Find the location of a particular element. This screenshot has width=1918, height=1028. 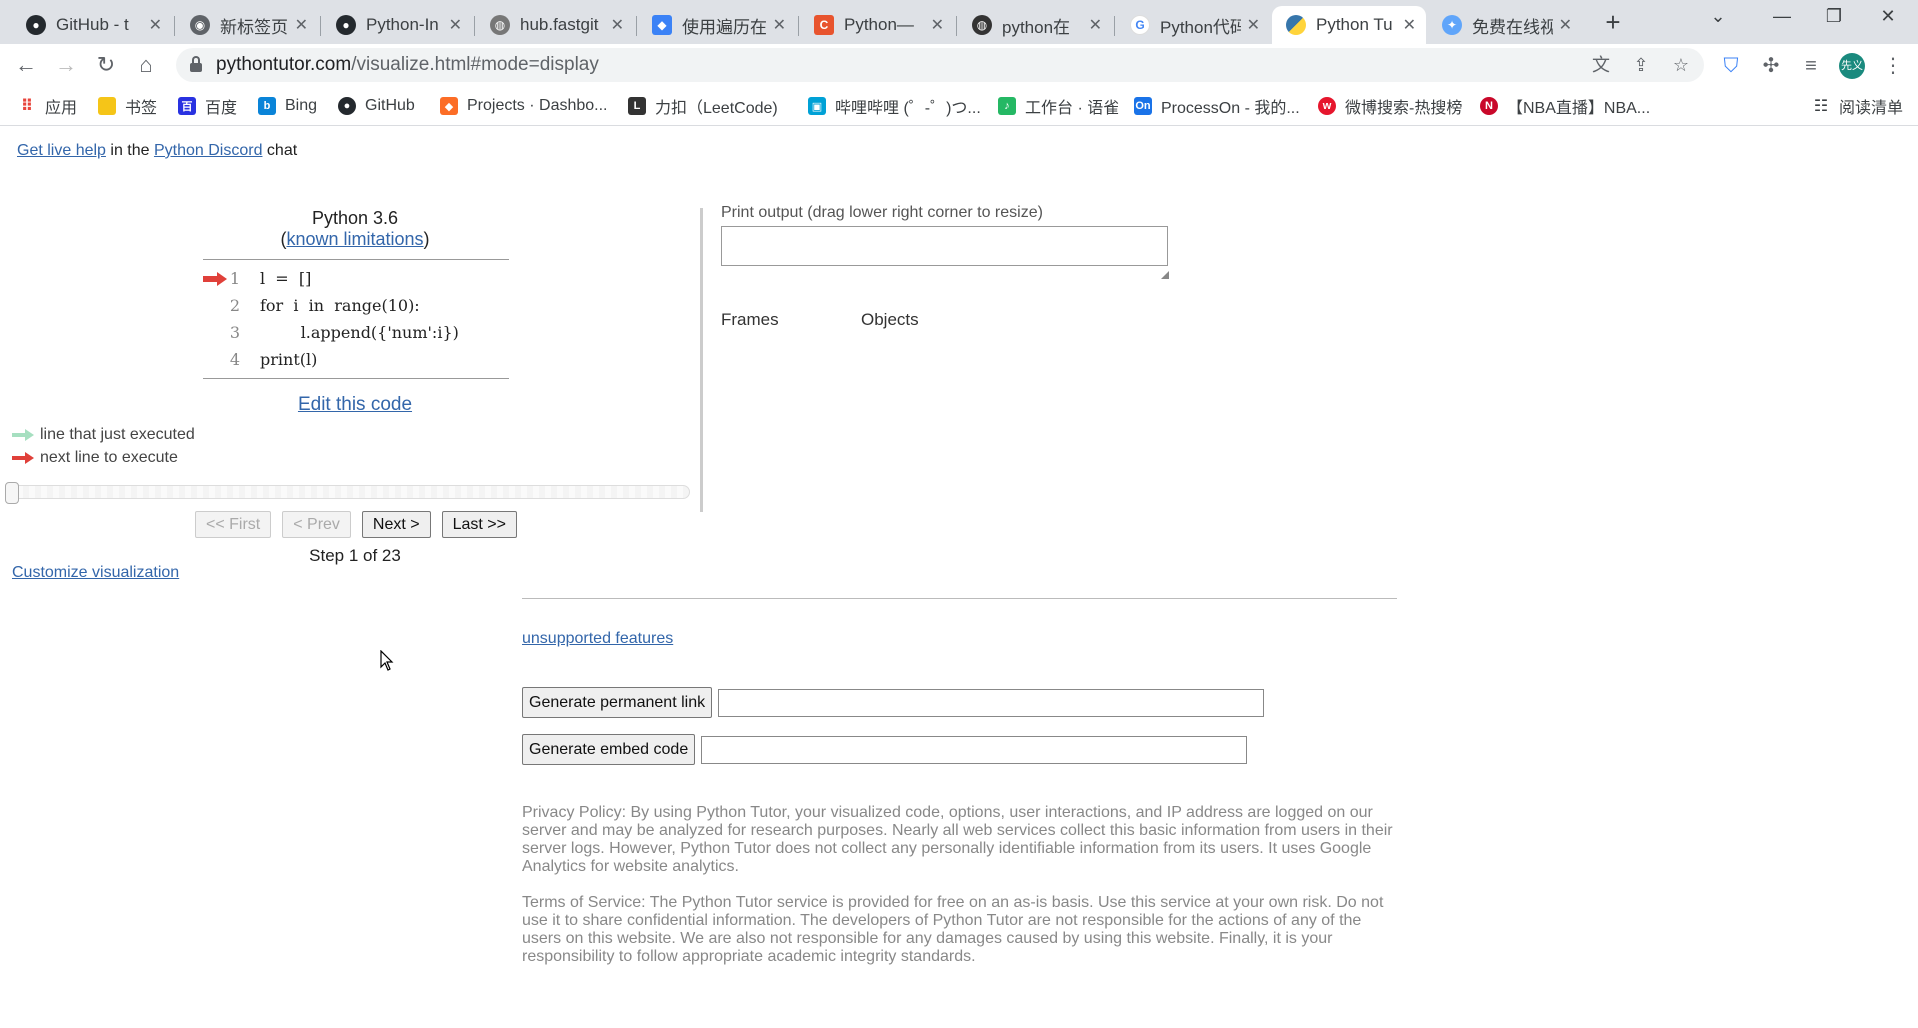

gitlab-icon: ◆ is located at coordinates (449, 106).